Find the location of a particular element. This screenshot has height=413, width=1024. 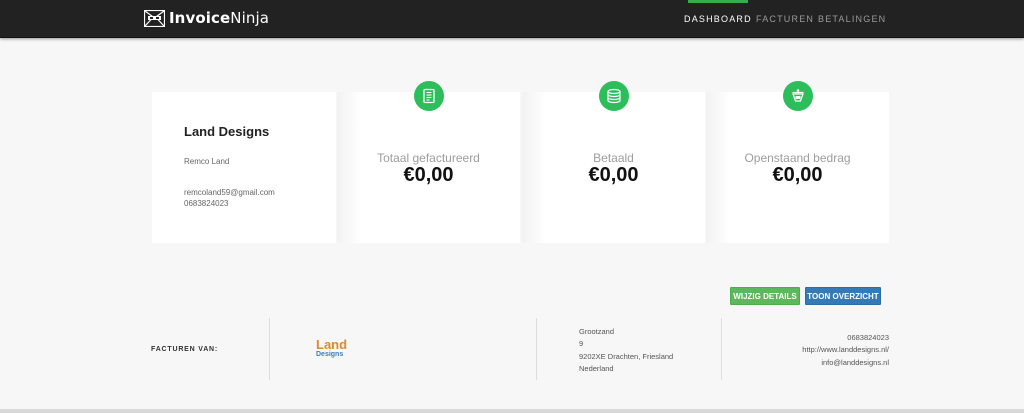

nav-payments-label: BETALINGEN is located at coordinates (852, 19).